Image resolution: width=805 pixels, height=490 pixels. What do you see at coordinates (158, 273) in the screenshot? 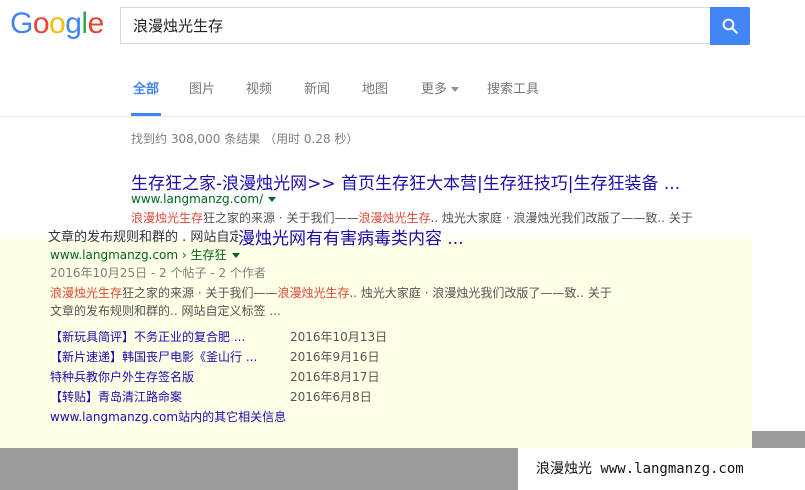
I see `overlay-result-meta: 2016年10月25日 - 2 个帖子 - 2 个作者` at bounding box center [158, 273].